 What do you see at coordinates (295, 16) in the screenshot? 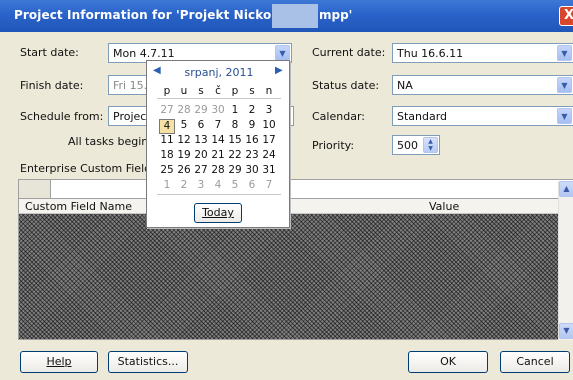
I see `title-redaction` at bounding box center [295, 16].